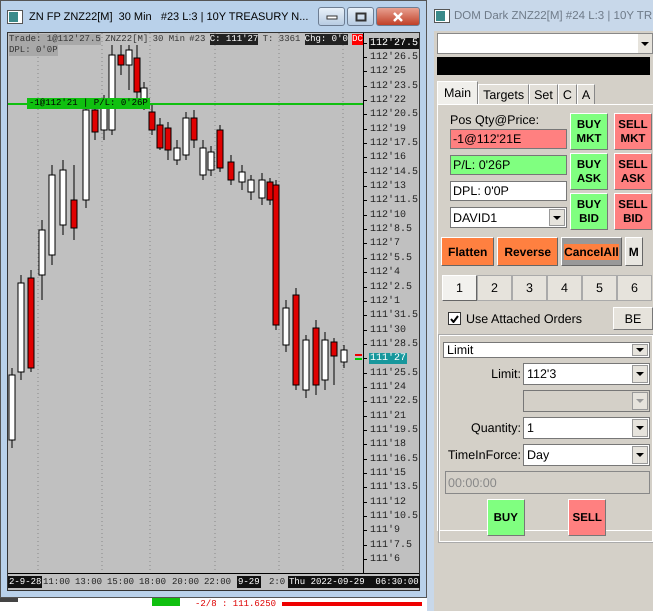  What do you see at coordinates (394, 86) in the screenshot?
I see `price-axis-label: 112'23.5` at bounding box center [394, 86].